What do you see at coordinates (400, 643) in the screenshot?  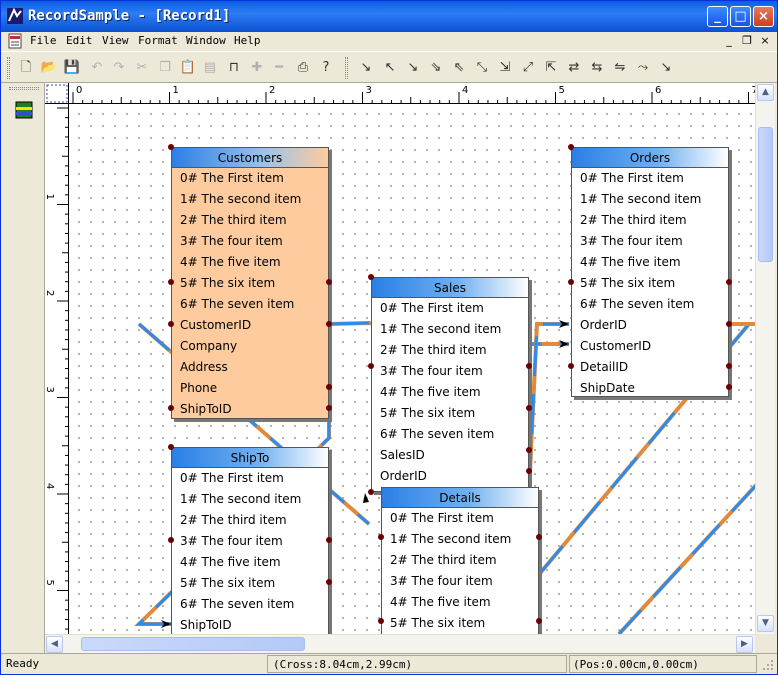 I see `horizontal-scrollbar: ◀ ▶` at bounding box center [400, 643].